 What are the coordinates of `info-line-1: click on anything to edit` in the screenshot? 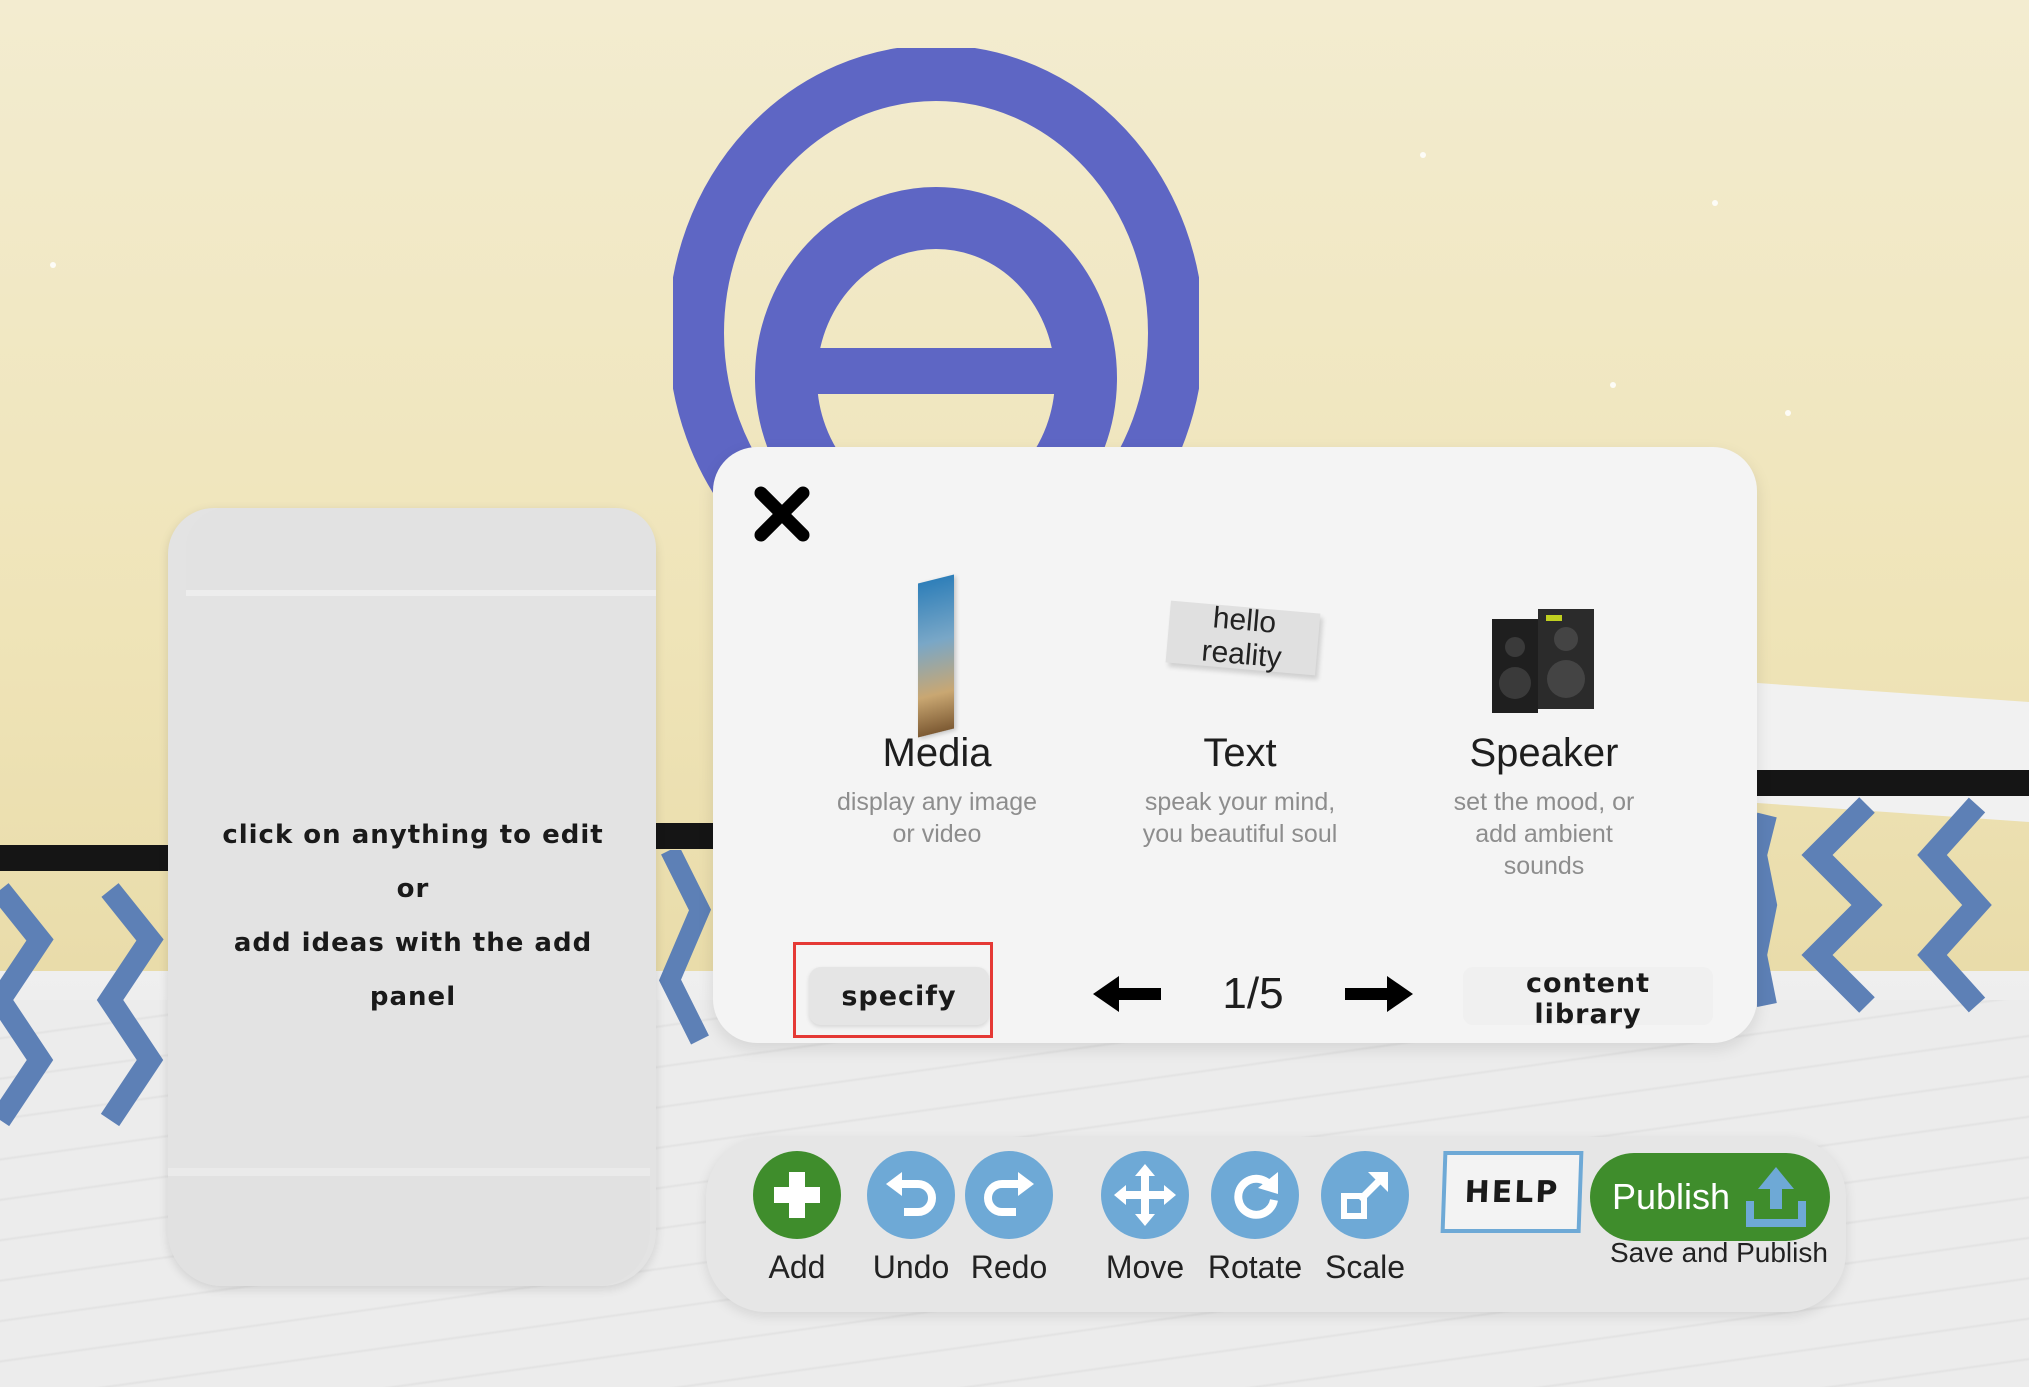 It's located at (413, 835).